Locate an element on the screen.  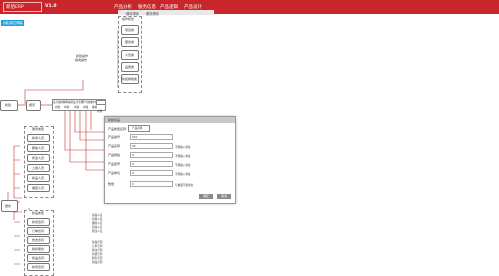
field-label: 产品类型名称 is located at coordinates (117, 129).